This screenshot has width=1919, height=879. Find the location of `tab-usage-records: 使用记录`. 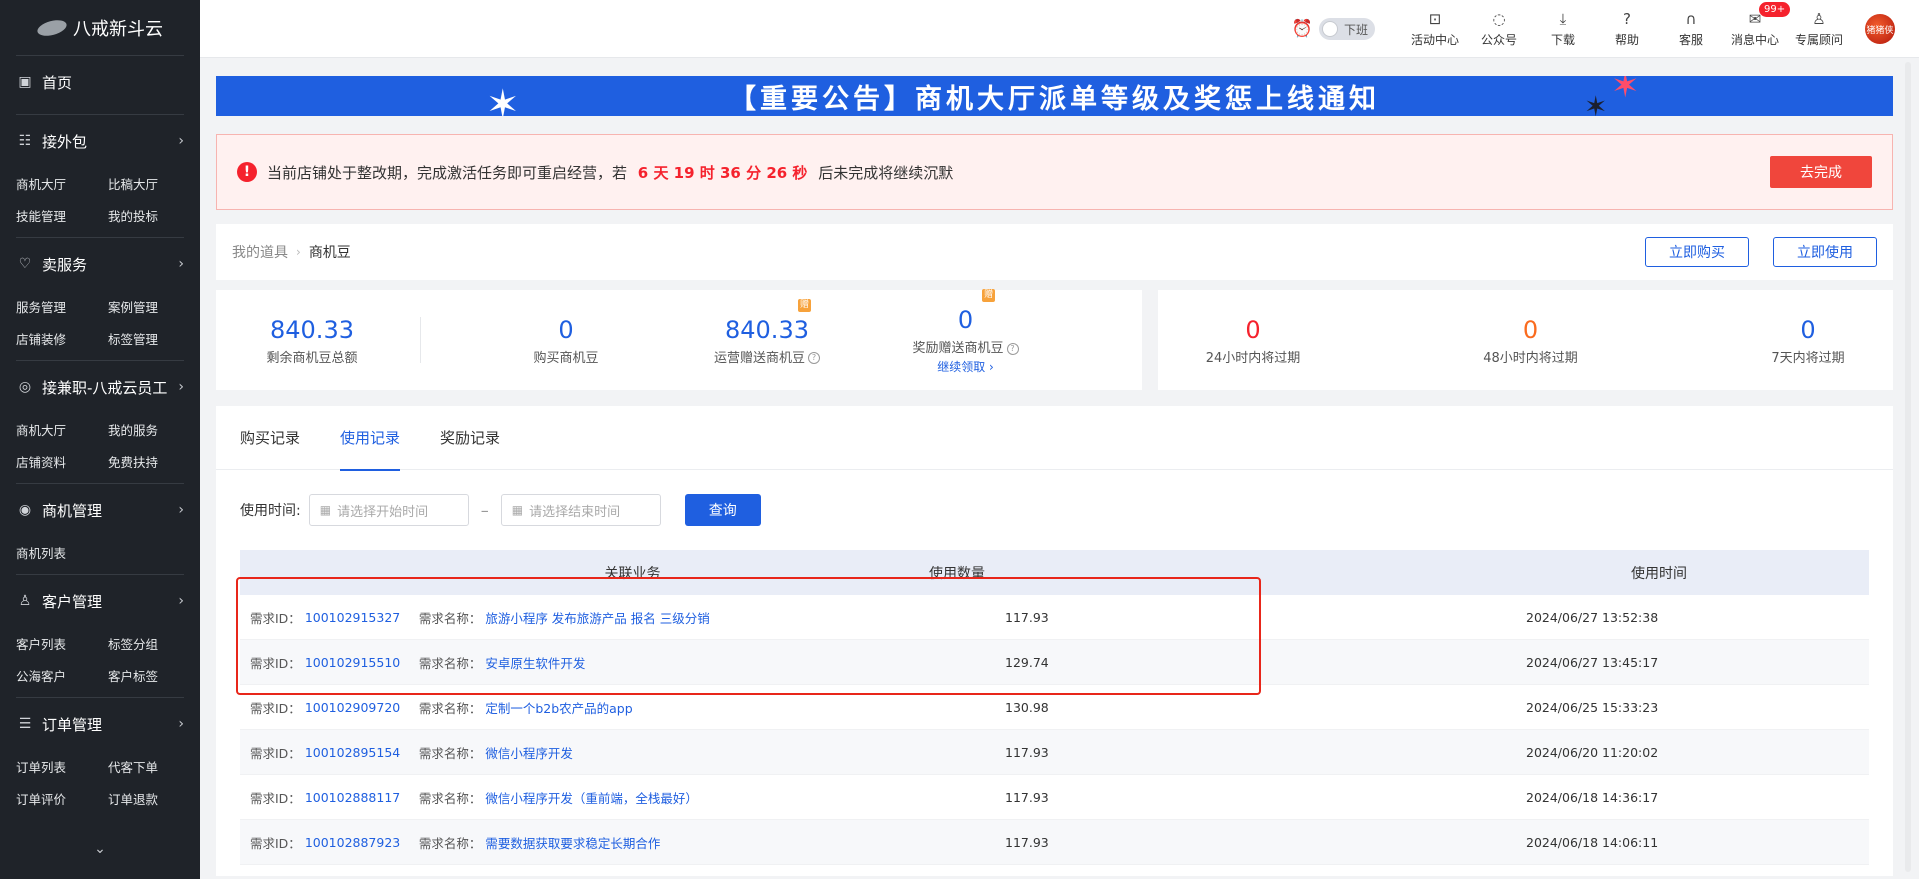

tab-usage-records: 使用记录 is located at coordinates (370, 438).